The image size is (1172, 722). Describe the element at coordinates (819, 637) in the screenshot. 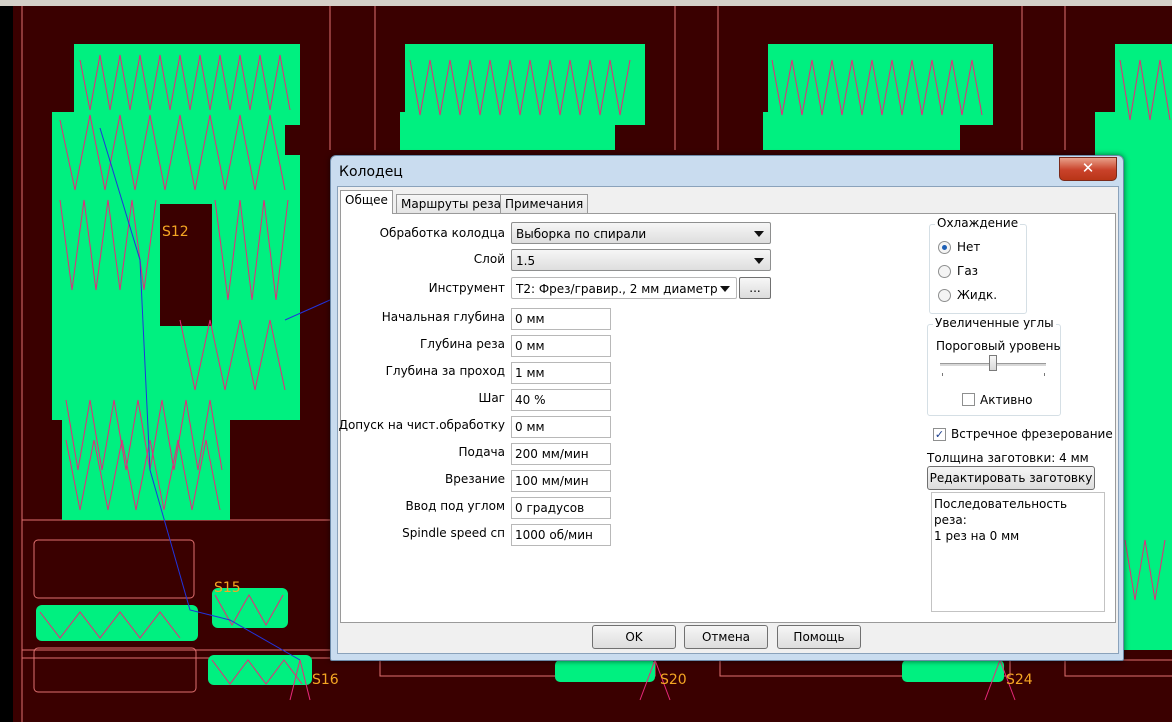

I see `help-button: Помощь` at that location.